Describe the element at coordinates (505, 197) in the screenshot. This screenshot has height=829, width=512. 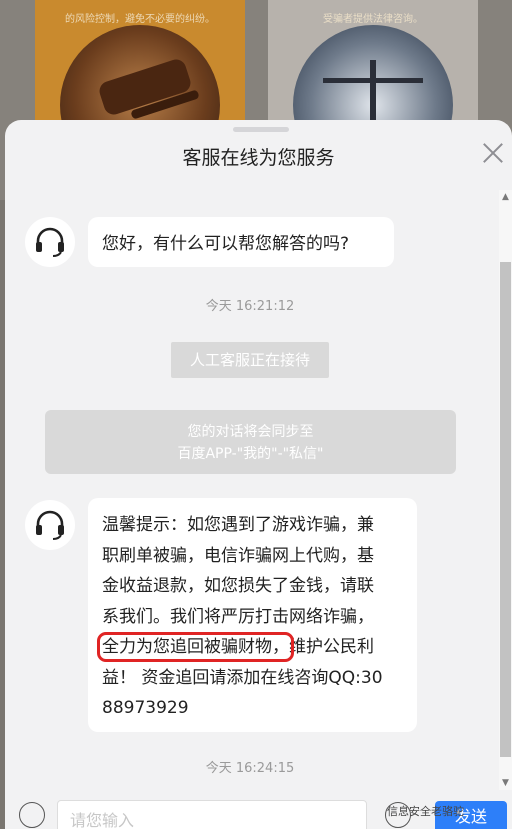
I see `scroll-up-arrow-icon: ▲` at that location.